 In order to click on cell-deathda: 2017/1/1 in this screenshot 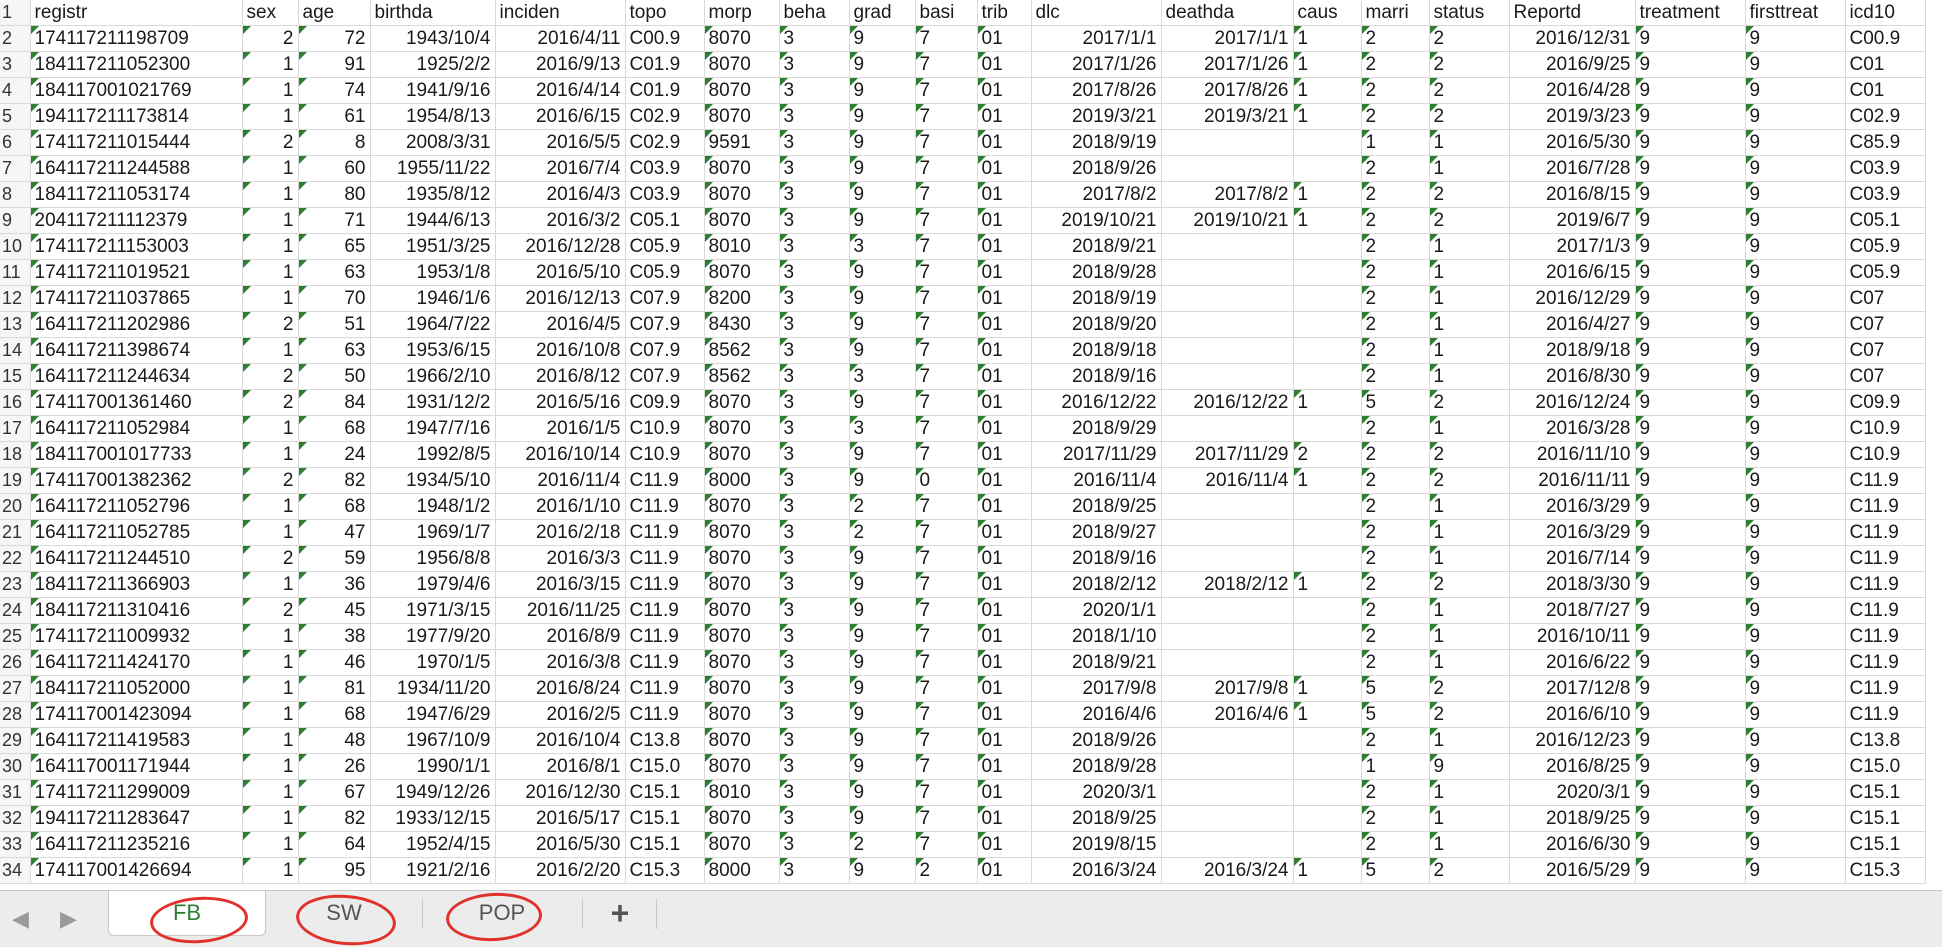, I will do `click(1227, 38)`.